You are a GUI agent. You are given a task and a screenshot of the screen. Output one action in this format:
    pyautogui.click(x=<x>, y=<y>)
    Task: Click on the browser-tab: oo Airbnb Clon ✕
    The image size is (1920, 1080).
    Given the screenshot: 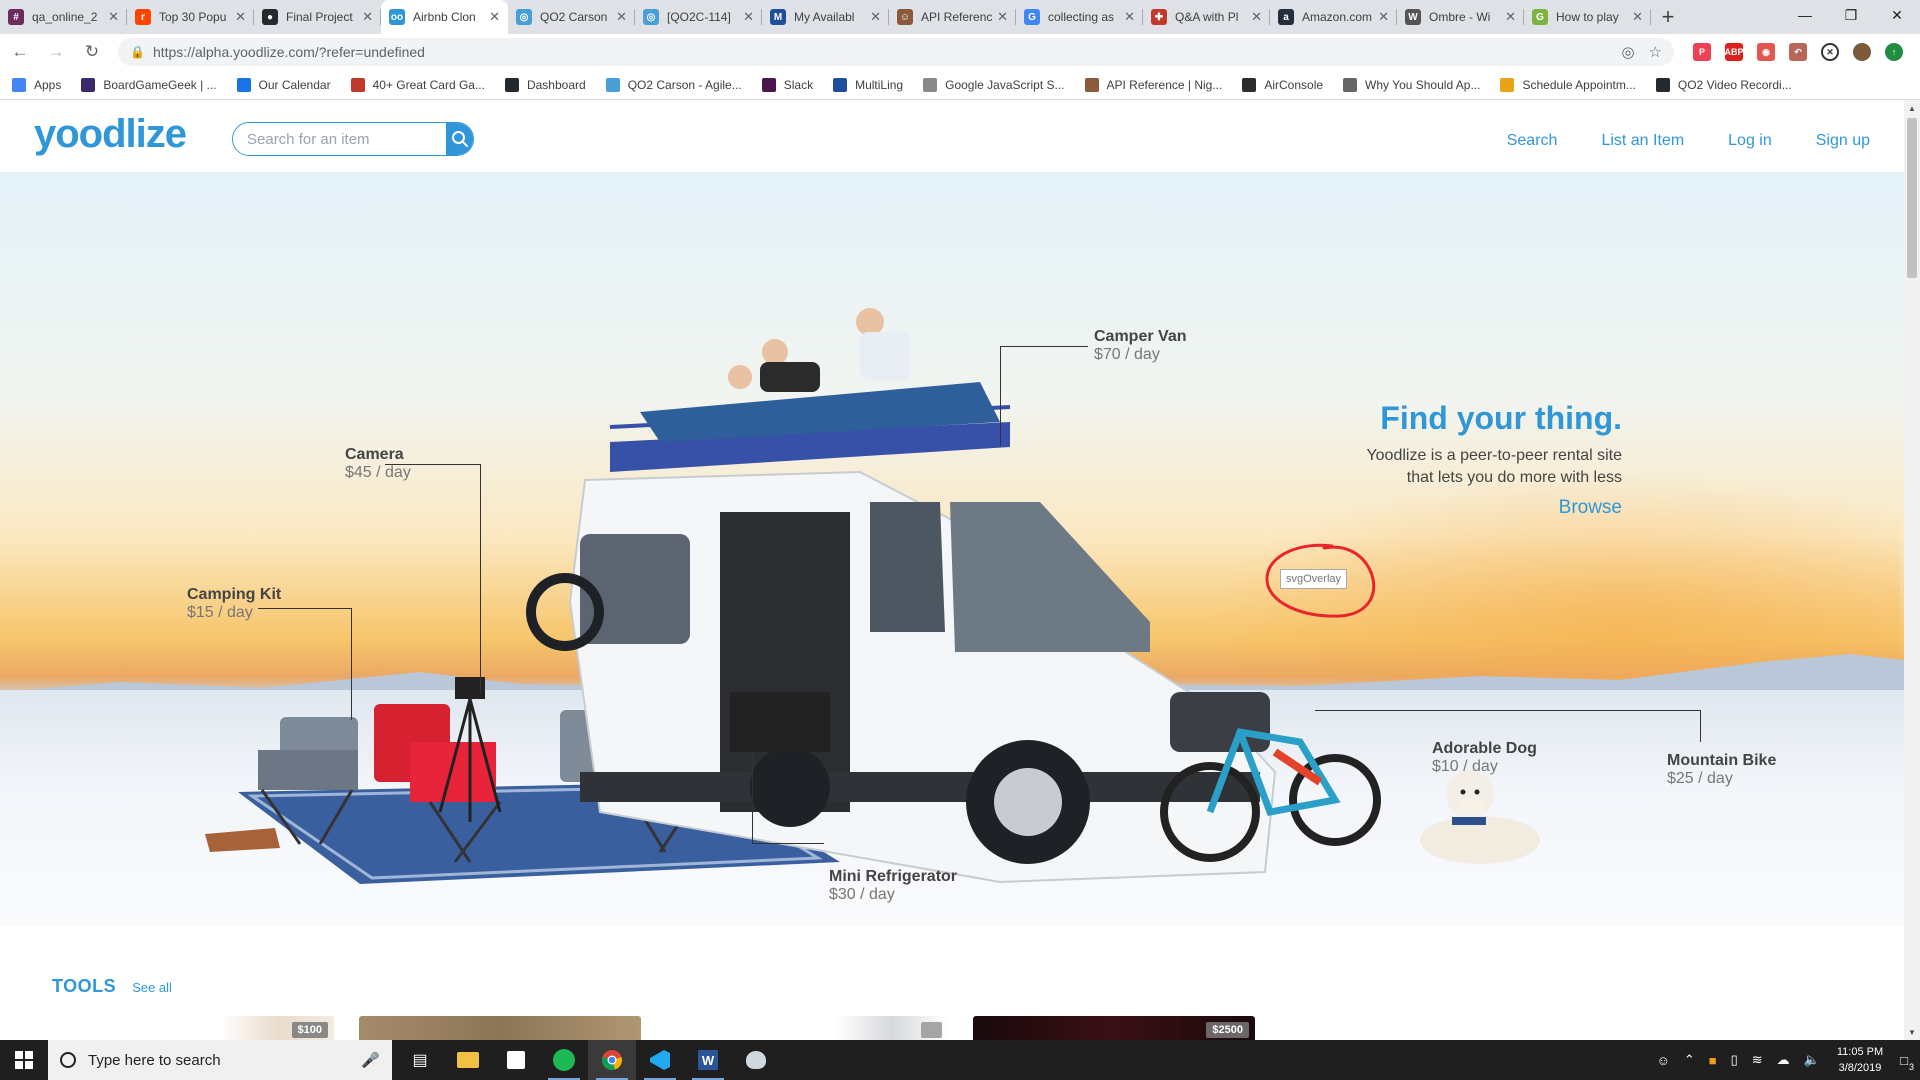 What is the action you would take?
    pyautogui.click(x=444, y=17)
    